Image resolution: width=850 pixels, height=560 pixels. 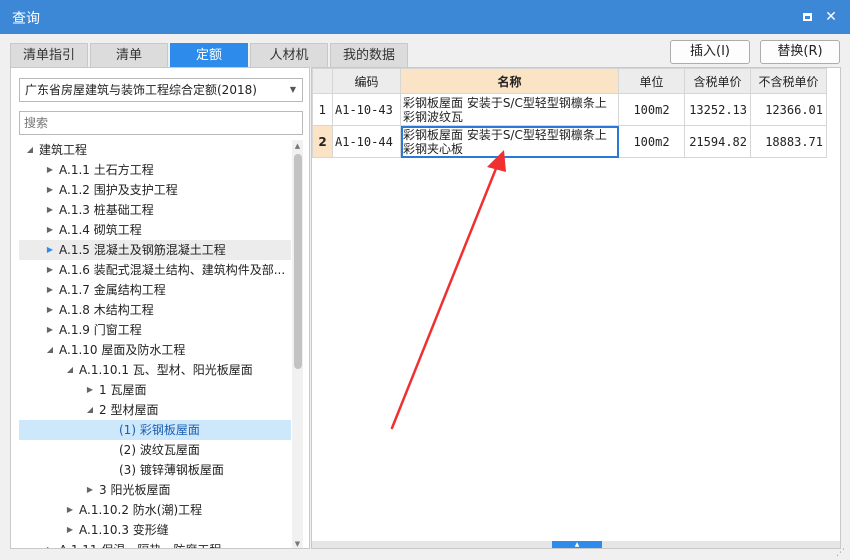 I want to click on grid-horizontal-scrollbar: ▲, so click(x=576, y=544).